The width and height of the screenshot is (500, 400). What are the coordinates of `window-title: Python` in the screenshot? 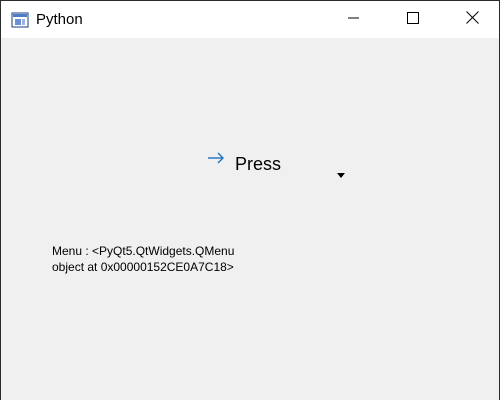 It's located at (59, 19).